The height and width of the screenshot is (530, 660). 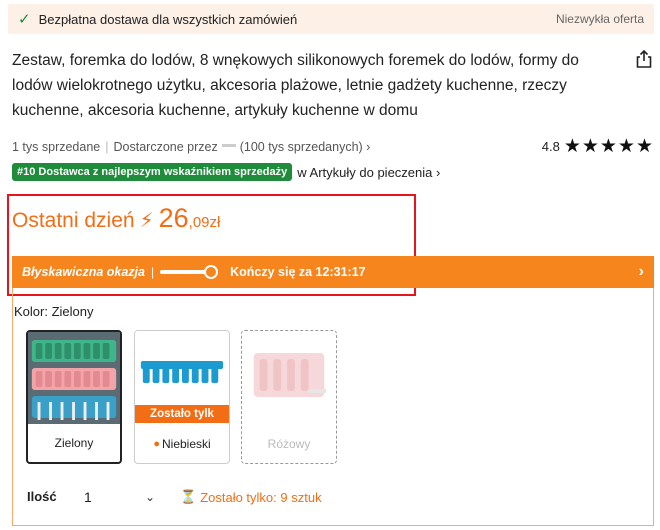 What do you see at coordinates (42, 496) in the screenshot?
I see `quantity-label: Ilość` at bounding box center [42, 496].